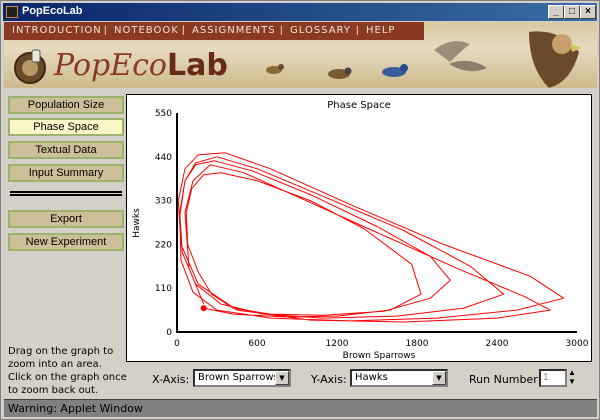 This screenshot has width=600, height=420. What do you see at coordinates (163, 289) in the screenshot?
I see `y-tick-label: 110` at bounding box center [163, 289].